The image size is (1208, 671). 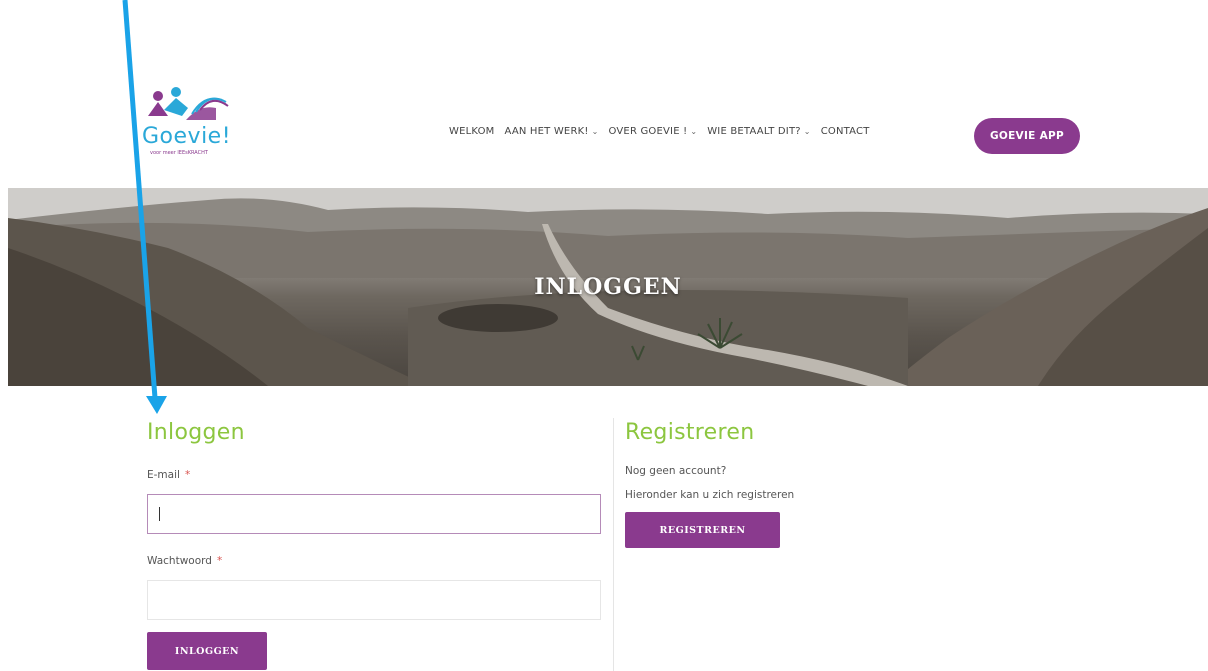 What do you see at coordinates (187, 136) in the screenshot?
I see `logo-text: Goevie!` at bounding box center [187, 136].